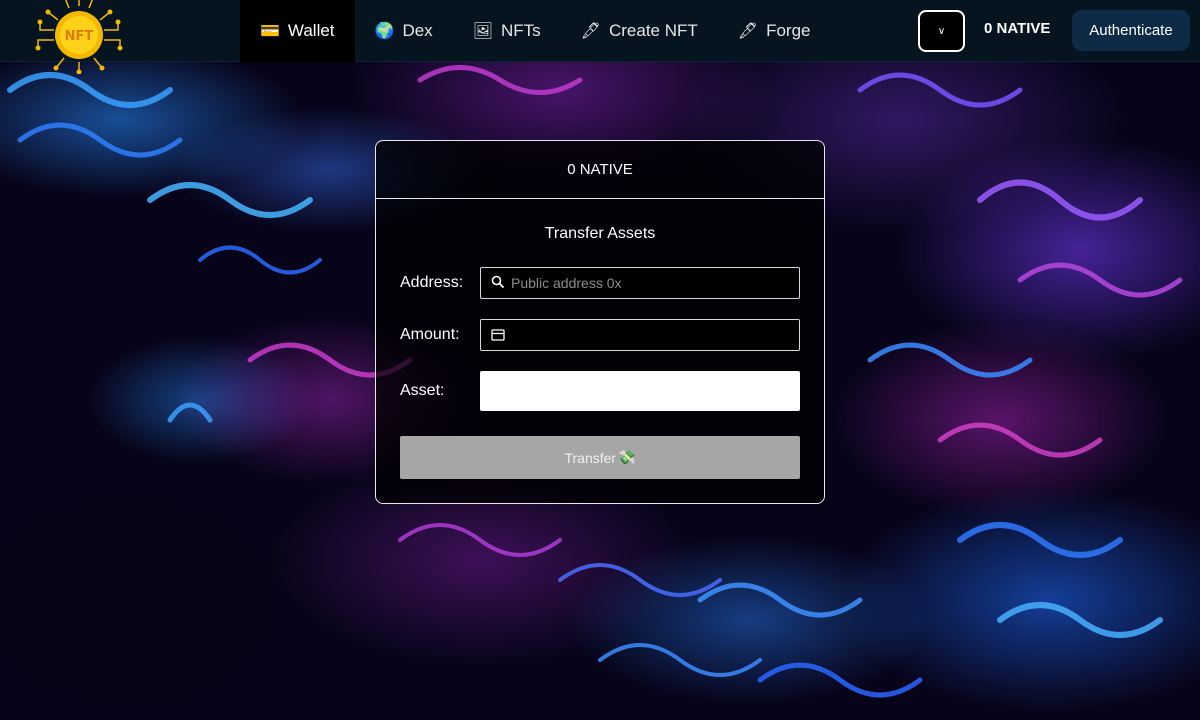  I want to click on nav-item-dex: 🌍 Dex, so click(404, 31).